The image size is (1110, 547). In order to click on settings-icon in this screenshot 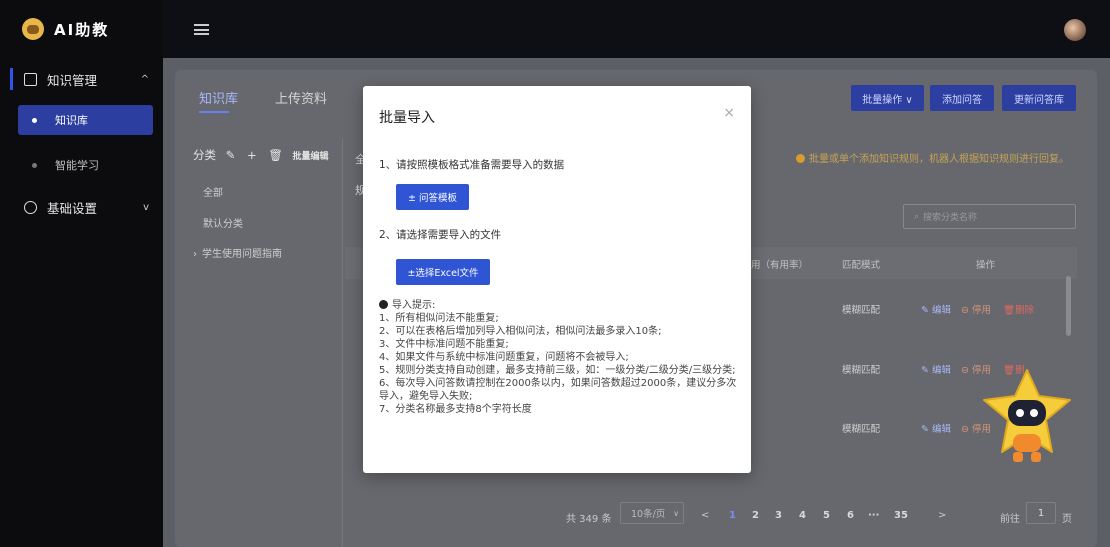, I will do `click(30, 207)`.